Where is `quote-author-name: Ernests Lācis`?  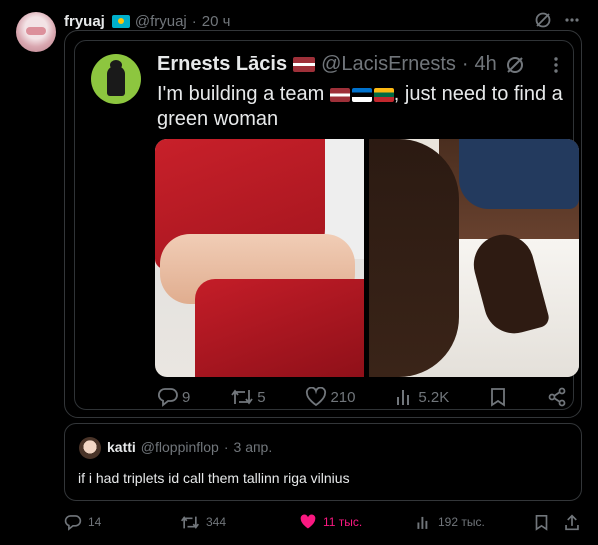 quote-author-name: Ernests Lācis is located at coordinates (222, 64).